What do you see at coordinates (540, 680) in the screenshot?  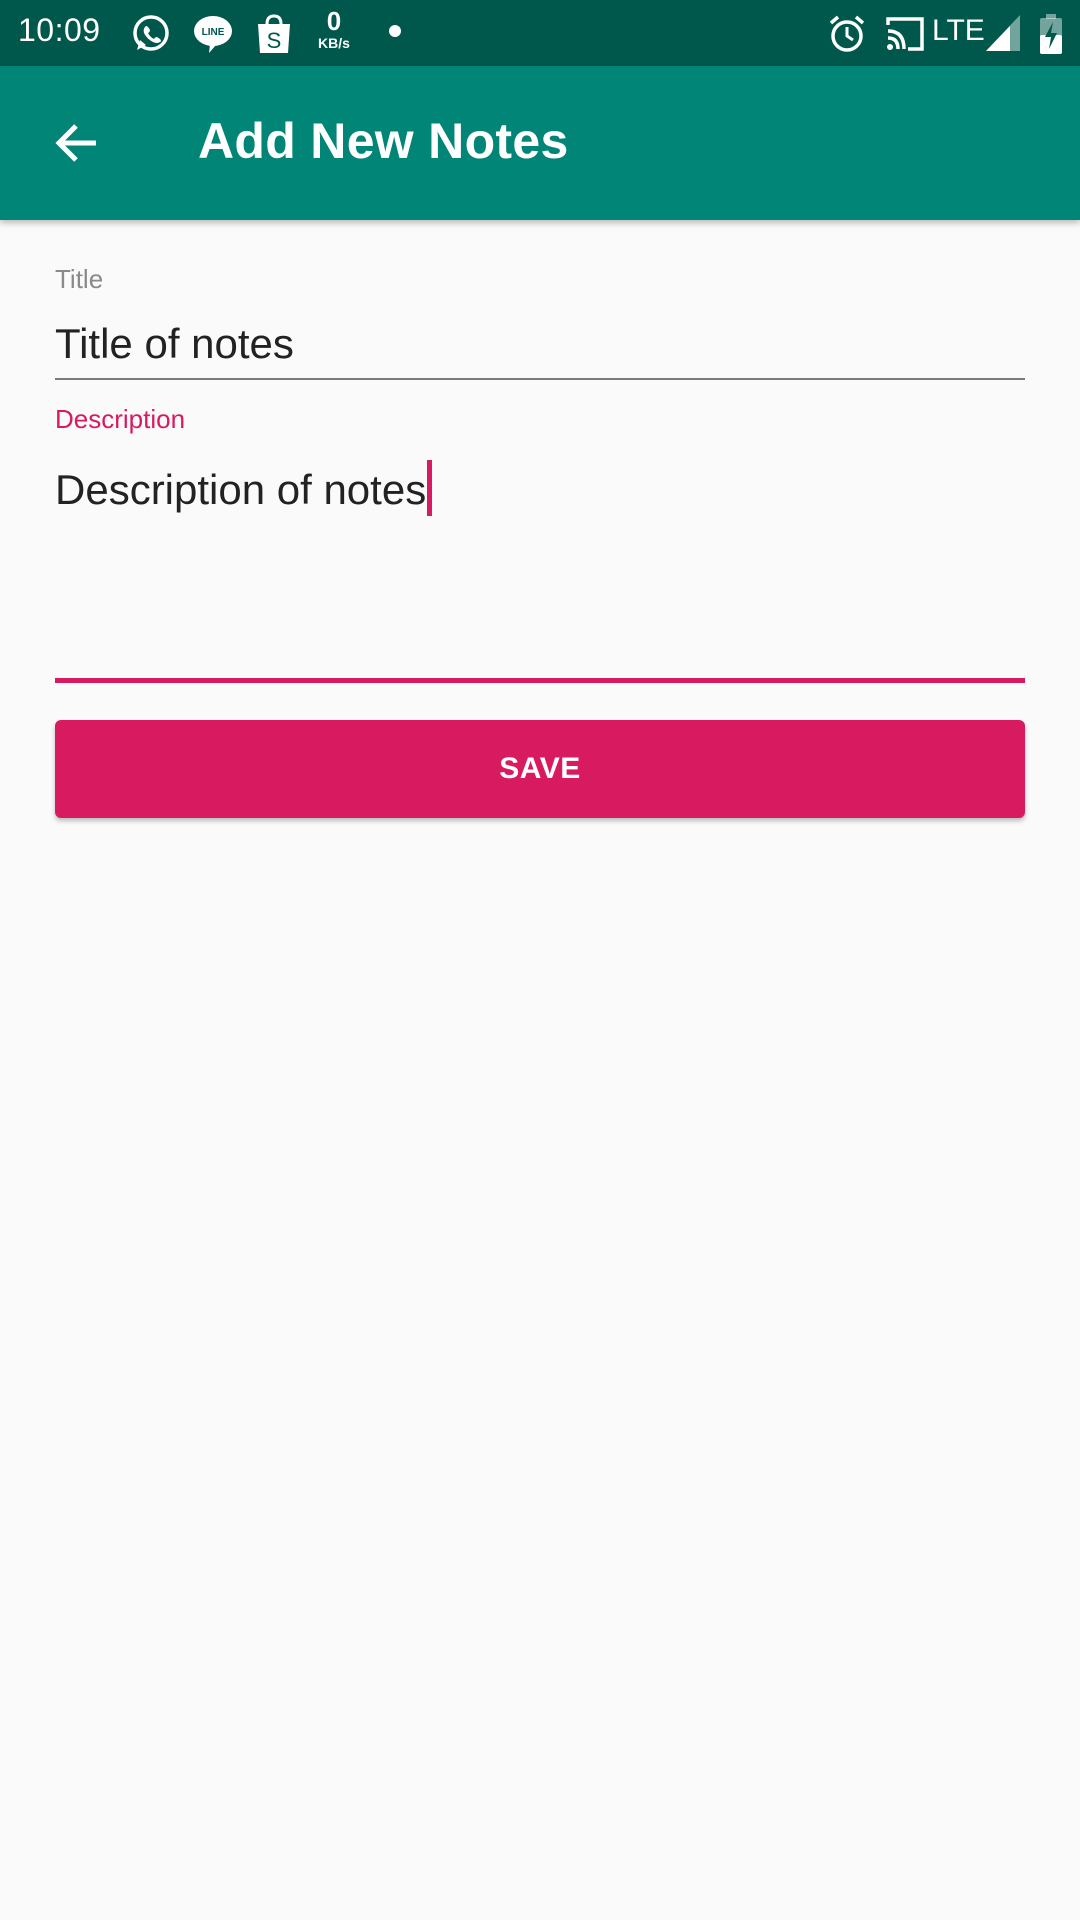 I see `description-input-underline` at bounding box center [540, 680].